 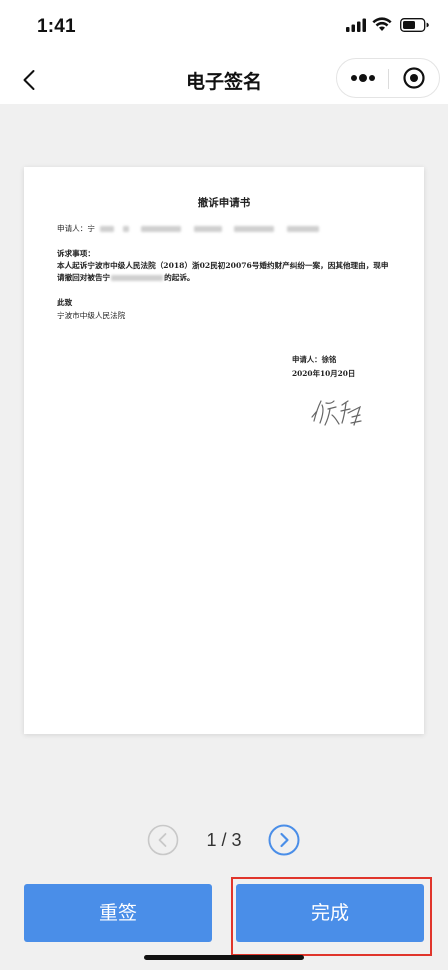 I want to click on handwritten-signature: 徐铭, so click(x=336, y=413).